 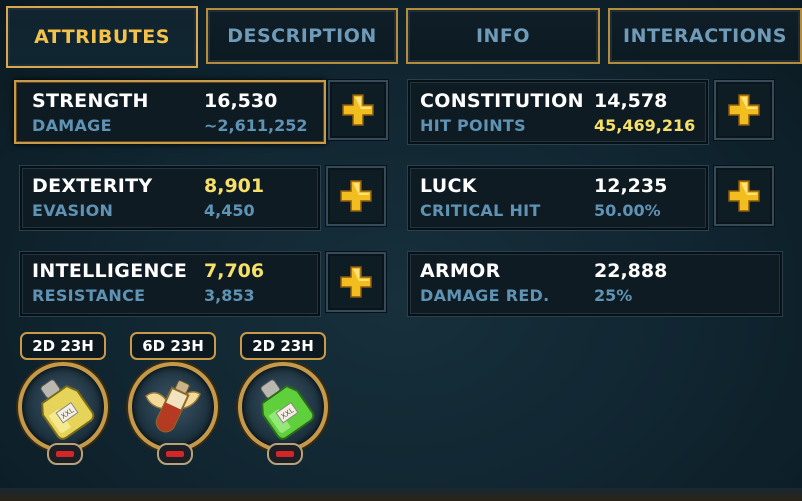 What do you see at coordinates (460, 271) in the screenshot?
I see `armor-label: ARMOR` at bounding box center [460, 271].